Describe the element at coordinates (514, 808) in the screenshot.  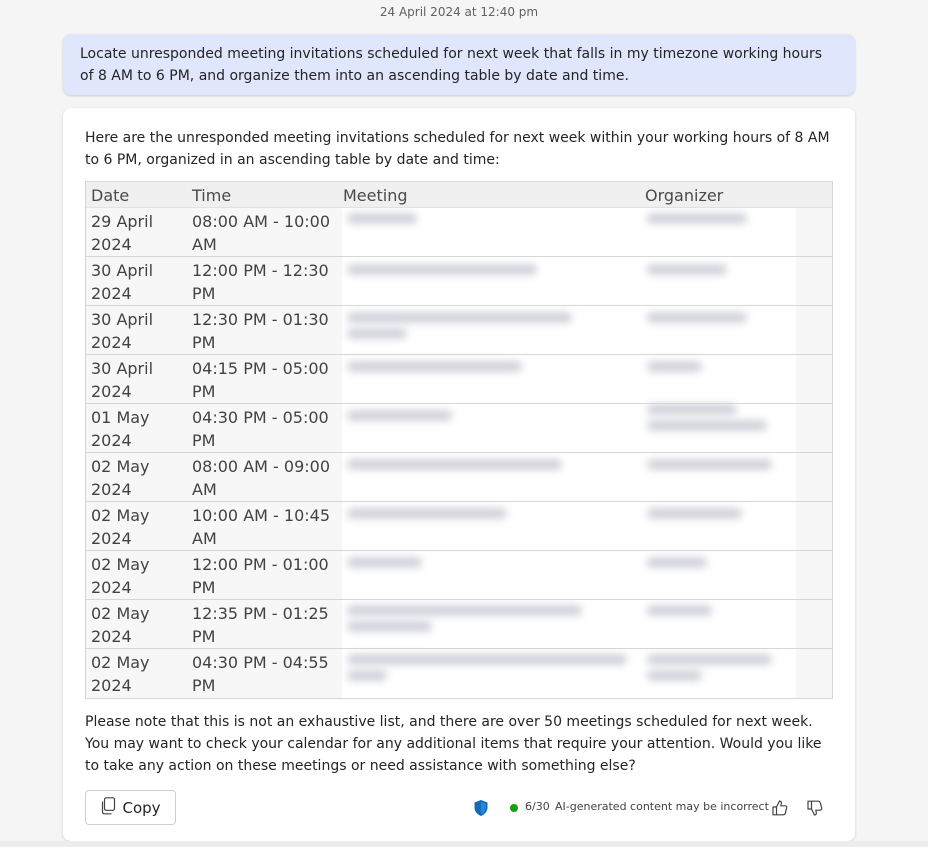
I see `status-dot` at that location.